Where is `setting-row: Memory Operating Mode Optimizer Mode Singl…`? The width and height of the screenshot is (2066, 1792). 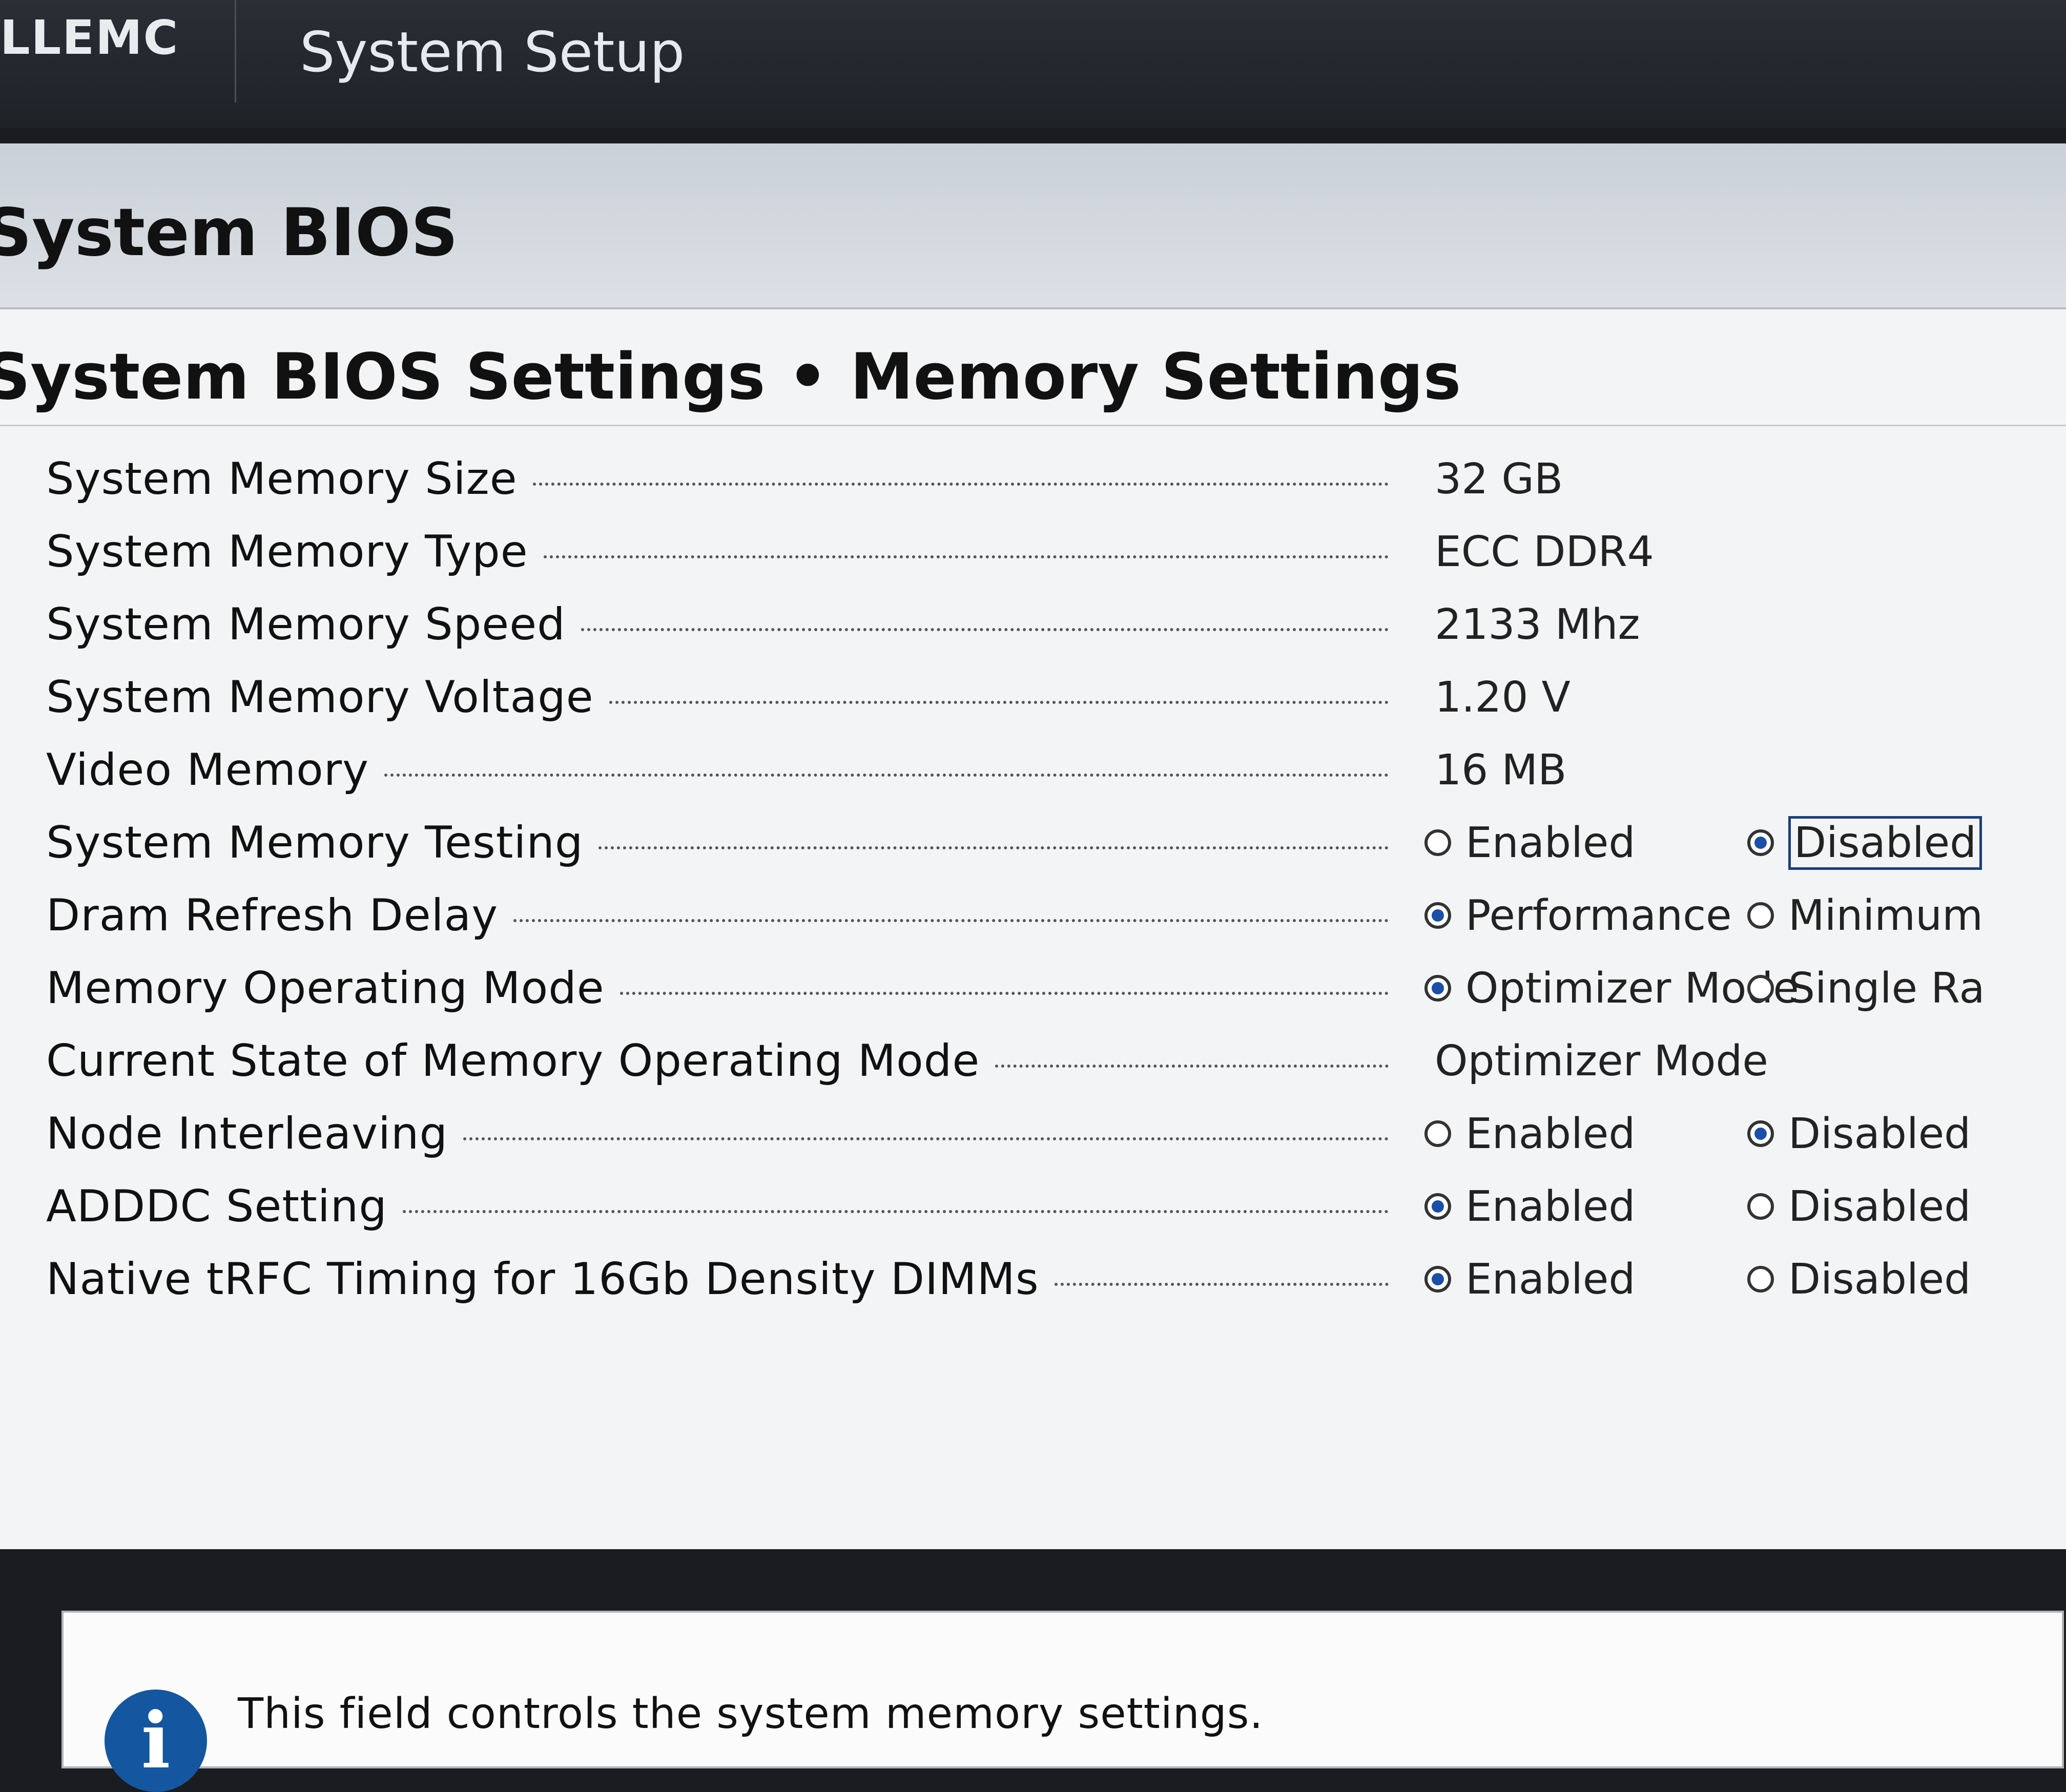
setting-row: Memory Operating Mode Optimizer Mode Singl… is located at coordinates (1045, 989).